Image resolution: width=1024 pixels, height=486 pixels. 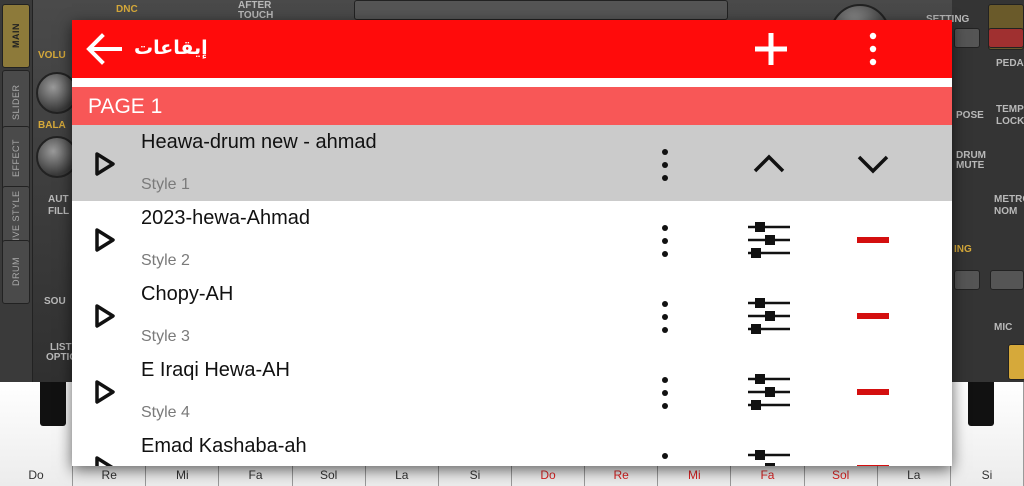 I want to click on background-label: TEMP, so click(x=1010, y=109).